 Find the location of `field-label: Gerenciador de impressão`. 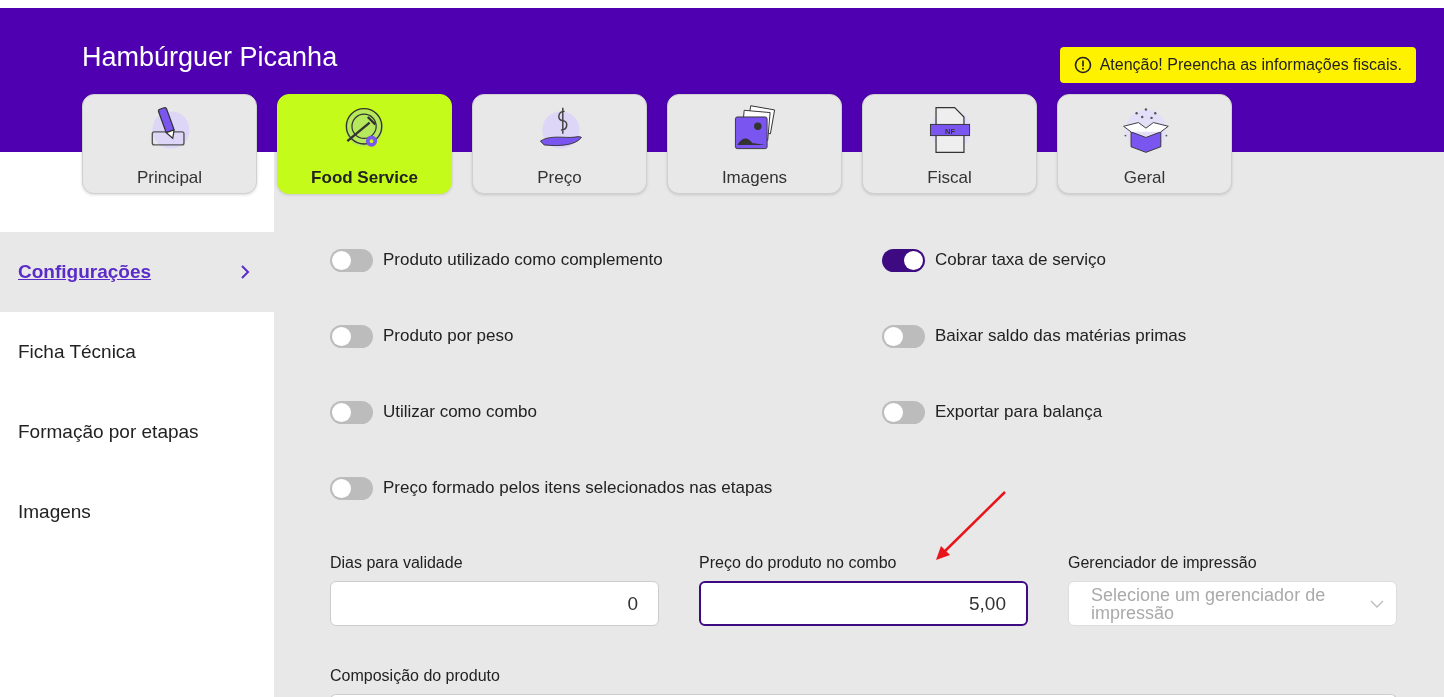

field-label: Gerenciador de impressão is located at coordinates (1163, 563).